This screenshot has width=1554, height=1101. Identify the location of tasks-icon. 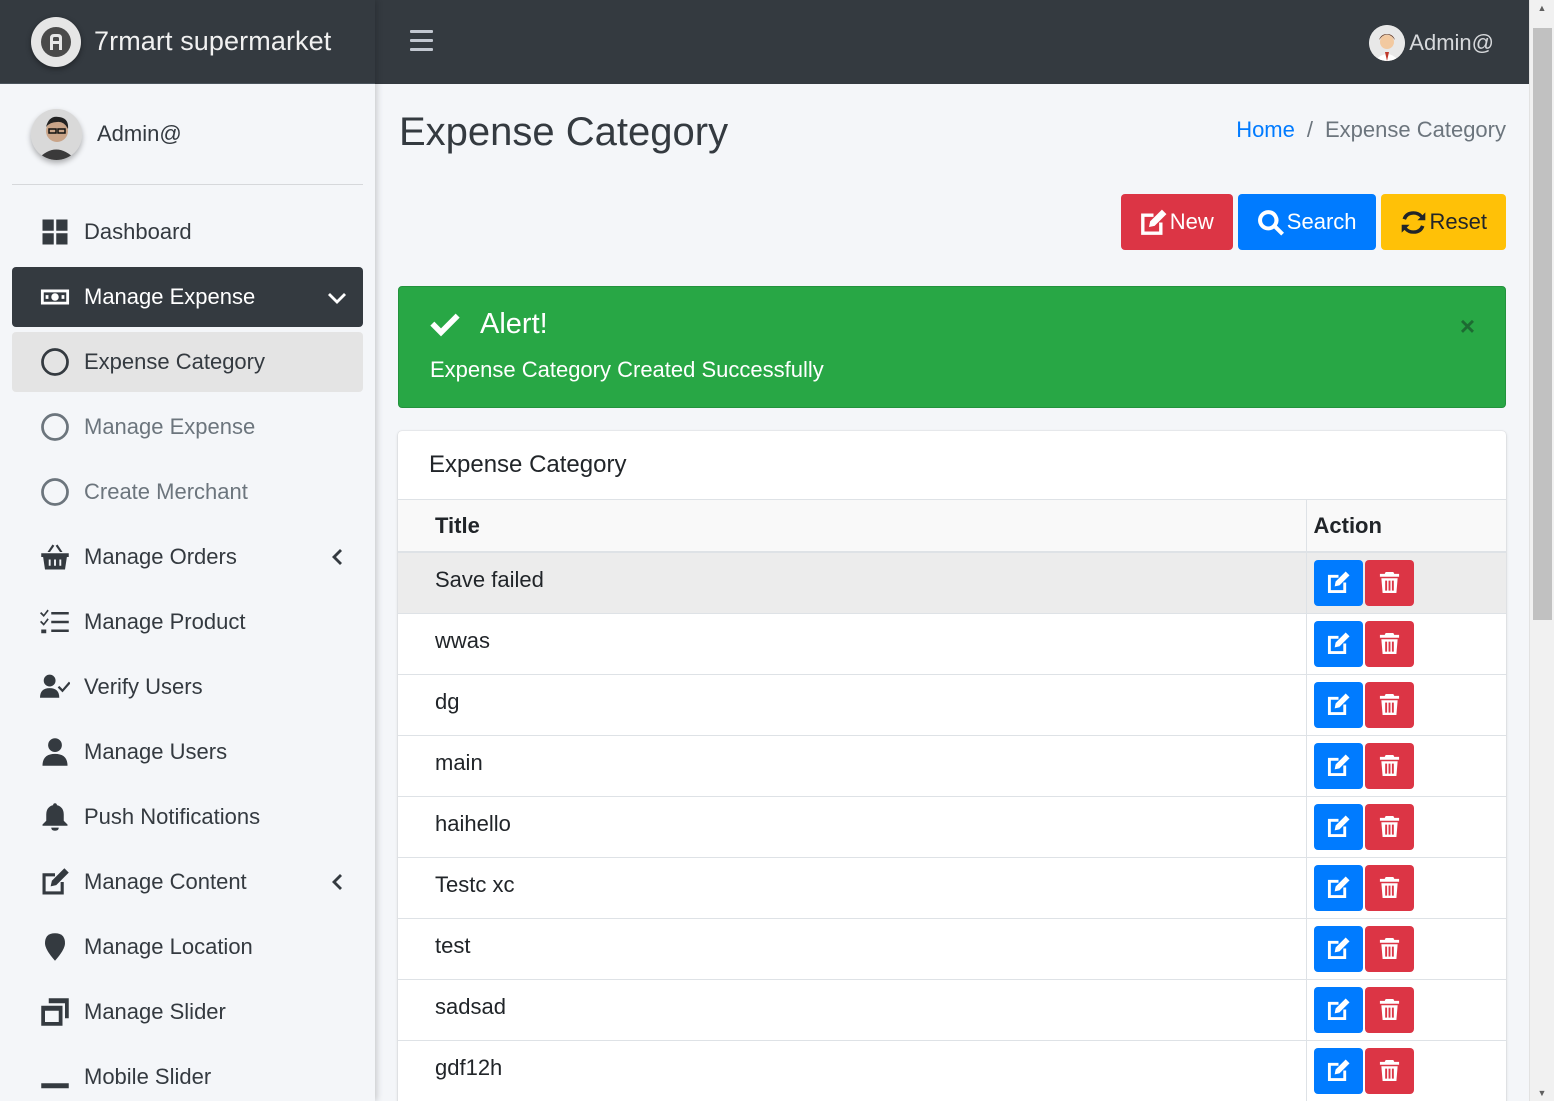
(54, 622).